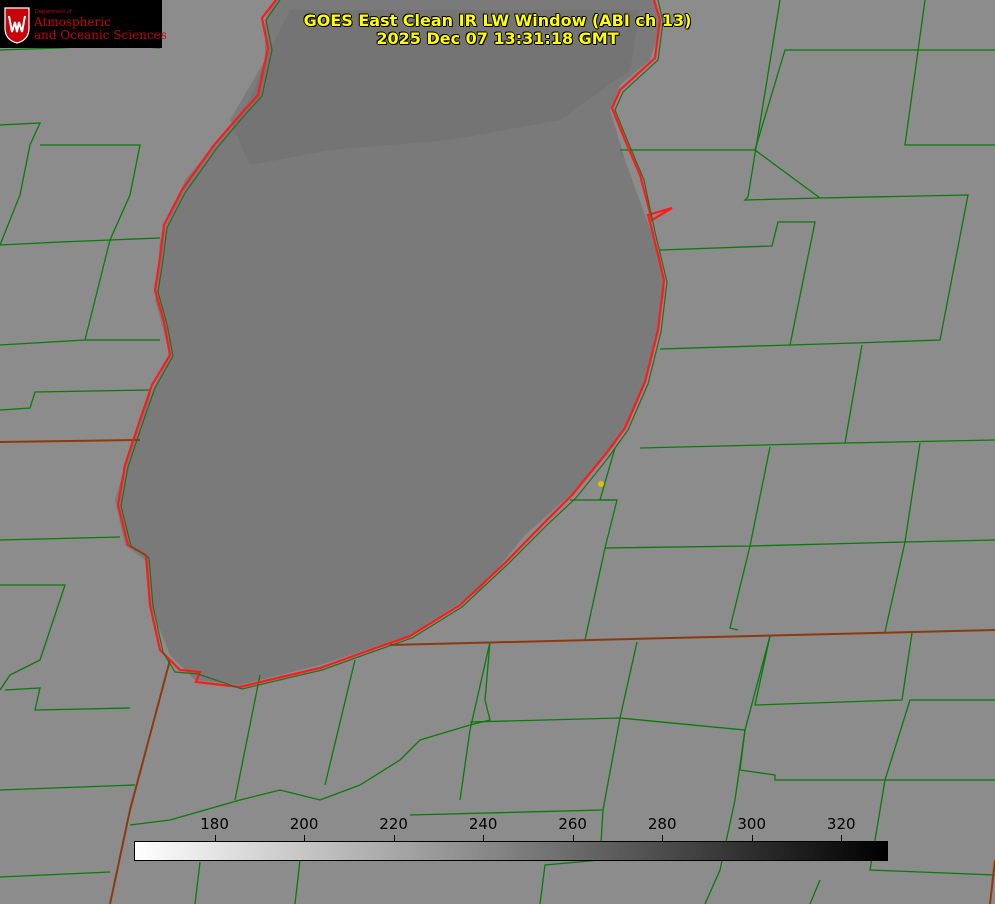 This screenshot has height=904, width=995. Describe the element at coordinates (511, 851) in the screenshot. I see `colorbar-gradient` at that location.